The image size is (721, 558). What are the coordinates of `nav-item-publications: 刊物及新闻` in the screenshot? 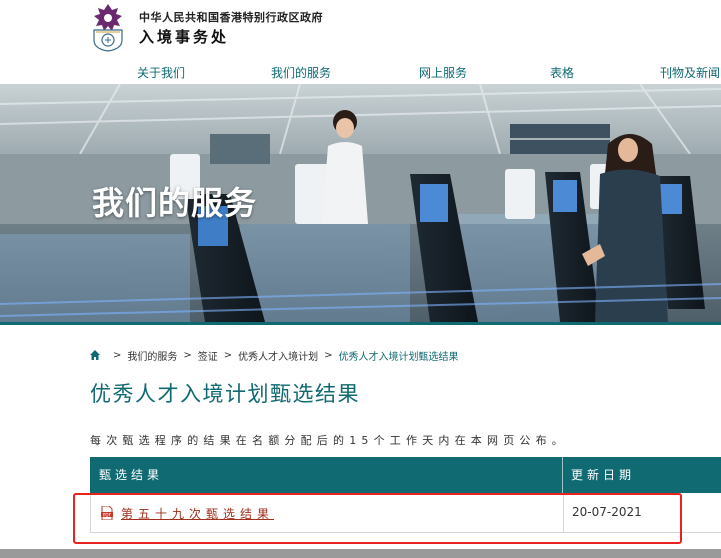 It's located at (690, 72).